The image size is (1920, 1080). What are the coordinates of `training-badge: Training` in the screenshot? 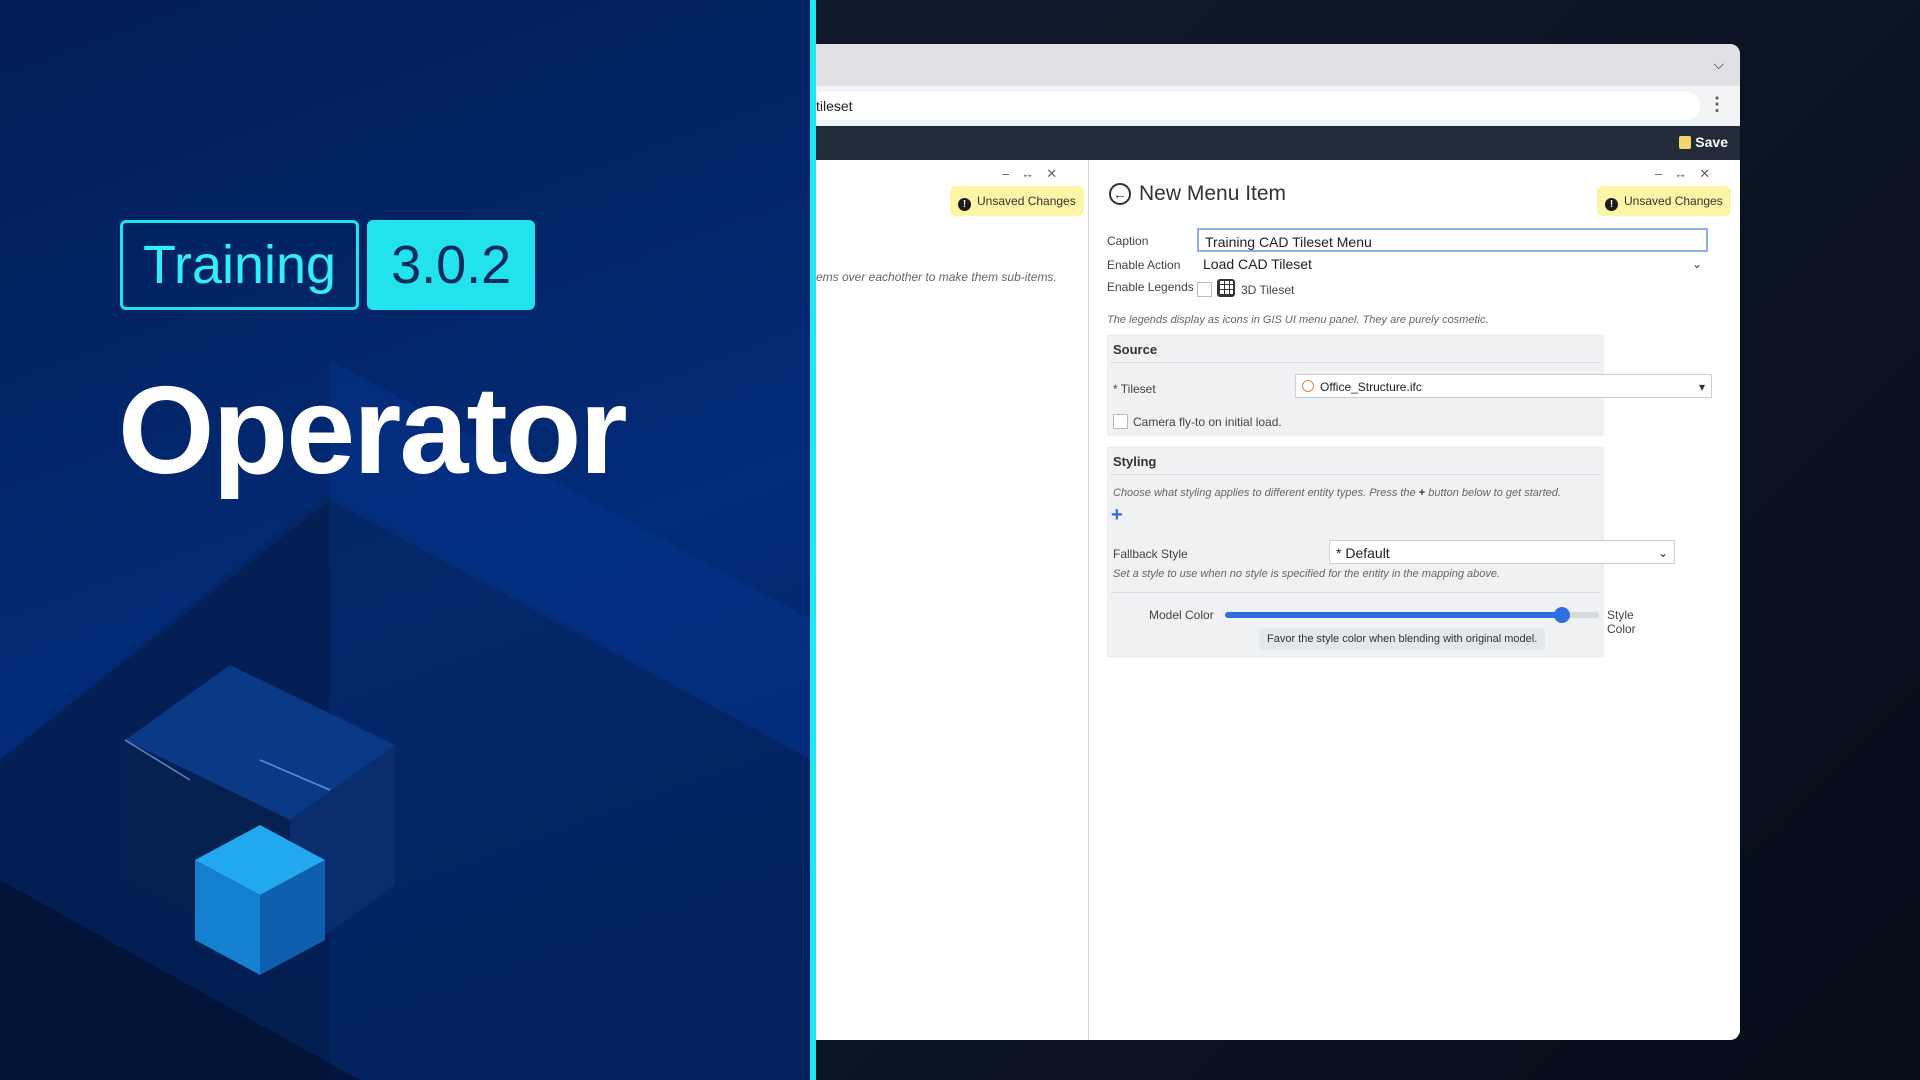 It's located at (240, 265).